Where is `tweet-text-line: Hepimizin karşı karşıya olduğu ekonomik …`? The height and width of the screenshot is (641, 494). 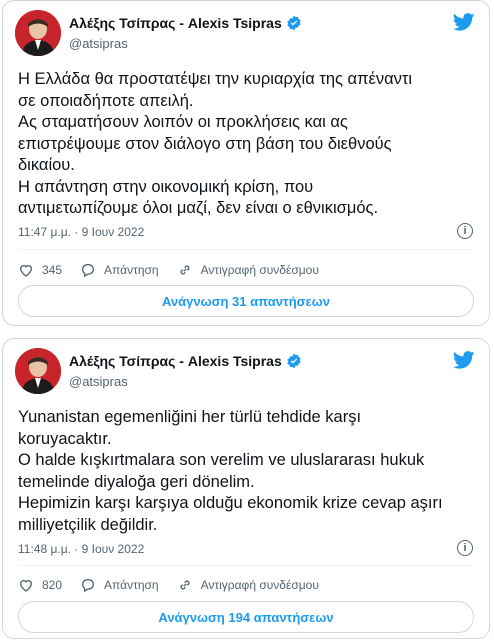 tweet-text-line: Hepimizin karşı karşıya olduğu ekonomik … is located at coordinates (230, 503).